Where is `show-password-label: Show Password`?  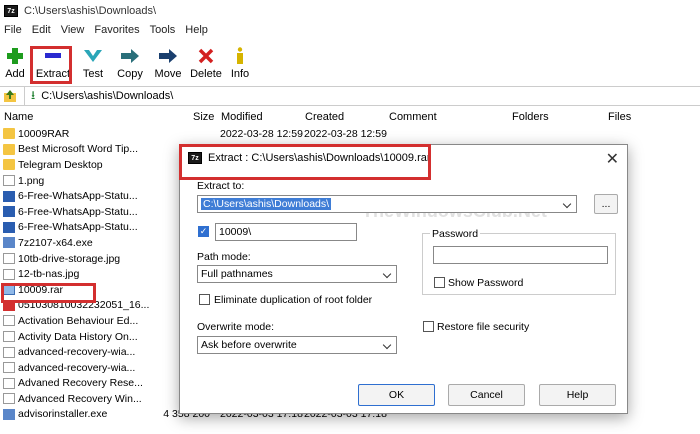 show-password-label: Show Password is located at coordinates (486, 283).